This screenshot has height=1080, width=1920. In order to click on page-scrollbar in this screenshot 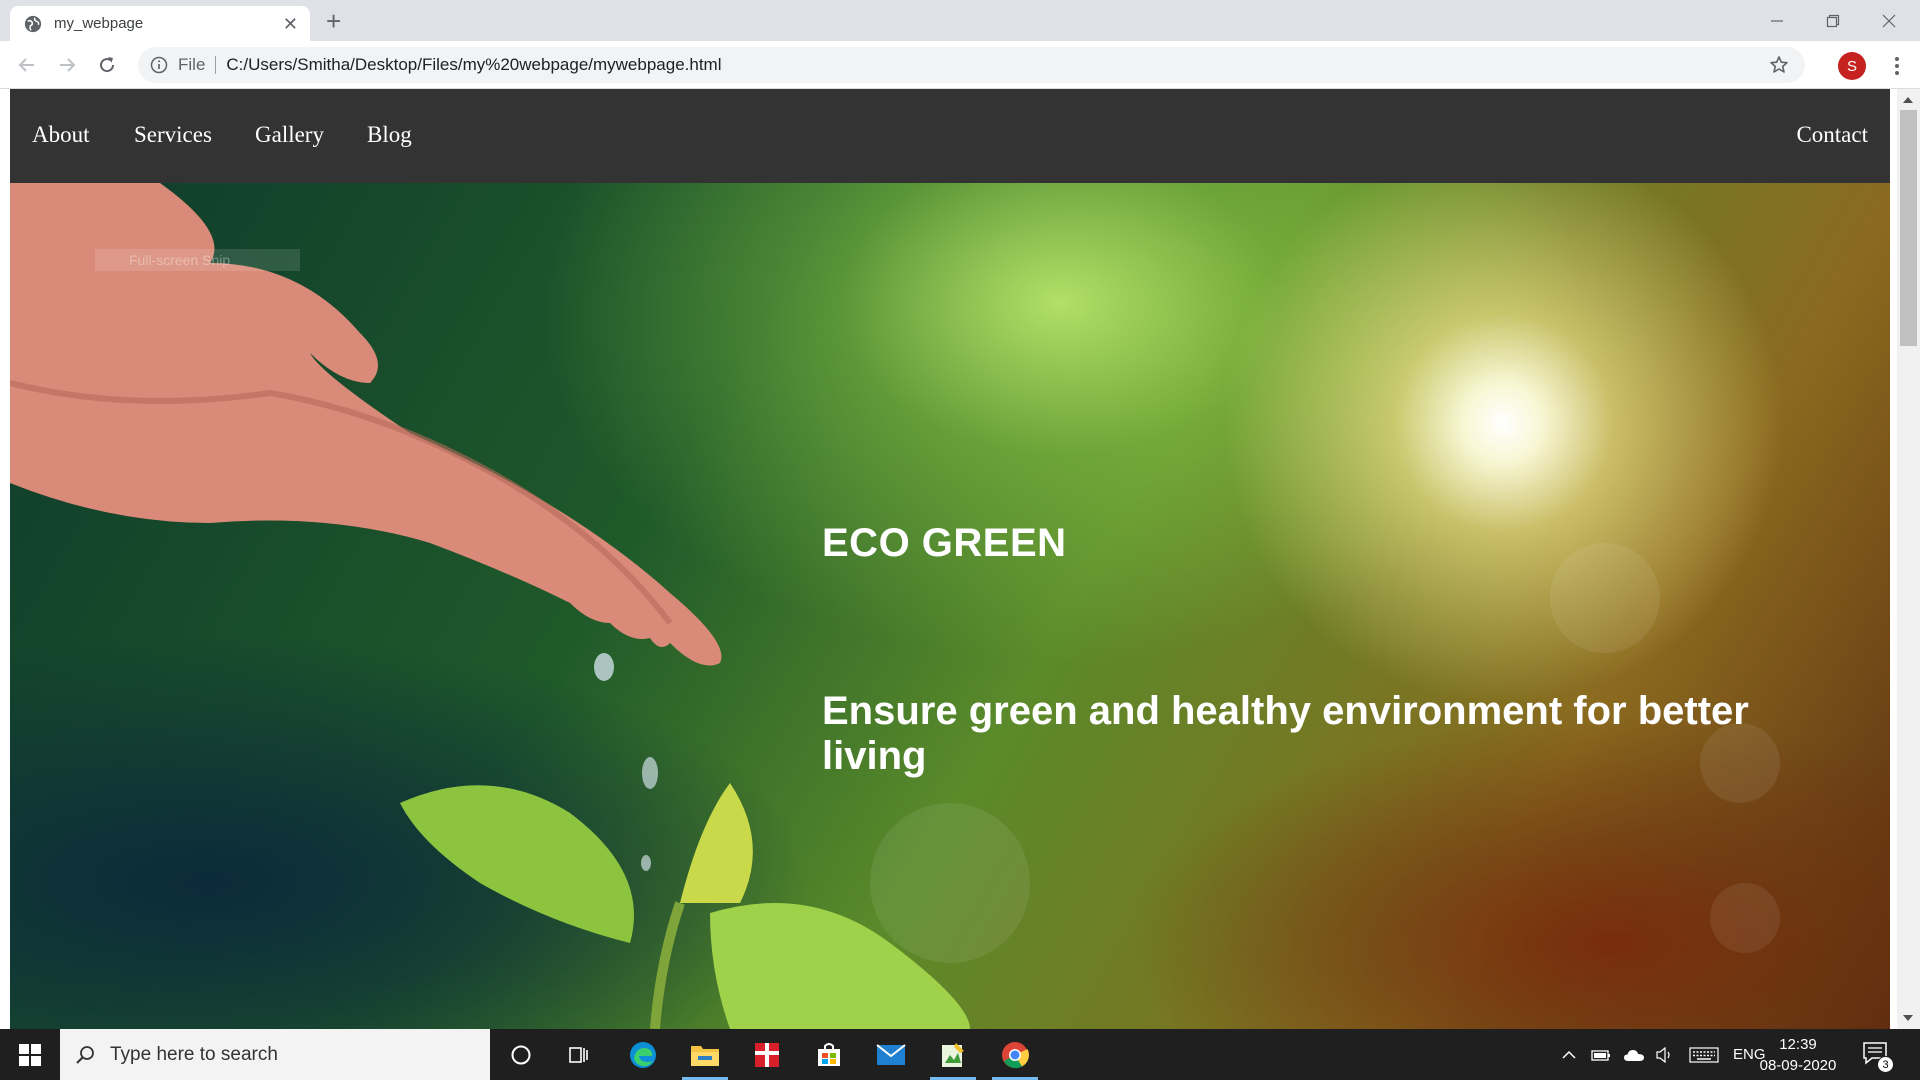, I will do `click(1908, 559)`.